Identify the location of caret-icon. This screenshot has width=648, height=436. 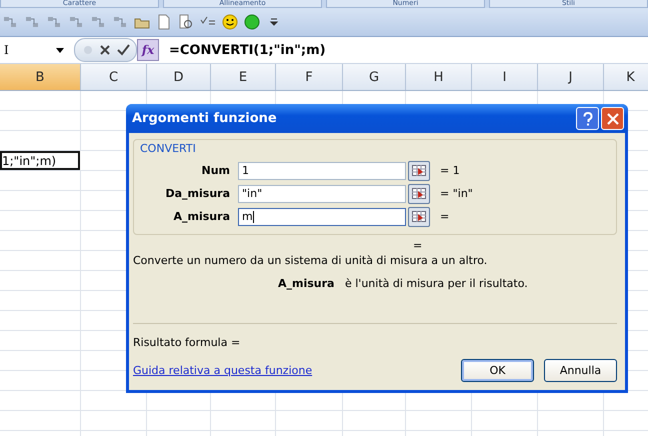
(60, 50).